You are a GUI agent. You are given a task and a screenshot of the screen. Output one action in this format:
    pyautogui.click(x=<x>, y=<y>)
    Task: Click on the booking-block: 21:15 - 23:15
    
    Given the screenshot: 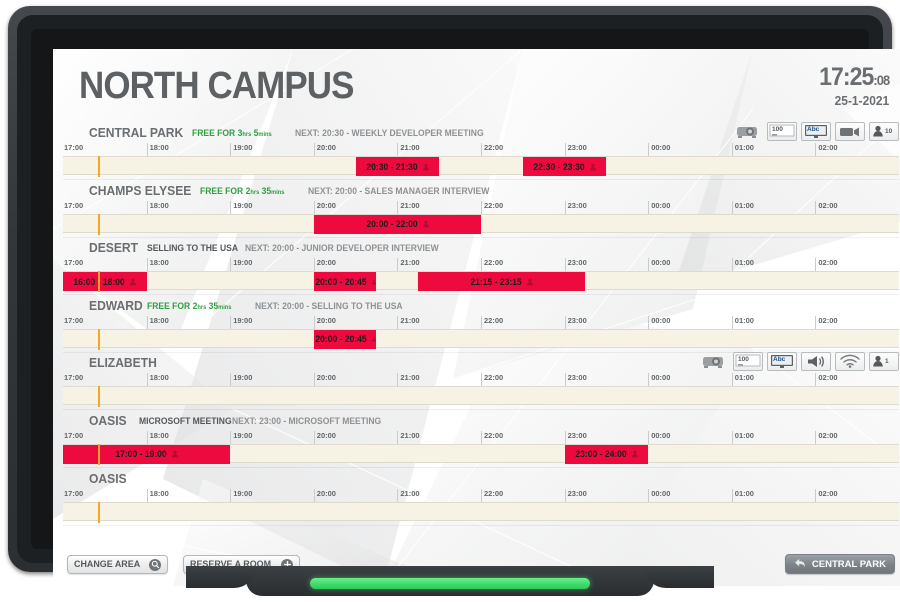 What is the action you would take?
    pyautogui.click(x=502, y=282)
    